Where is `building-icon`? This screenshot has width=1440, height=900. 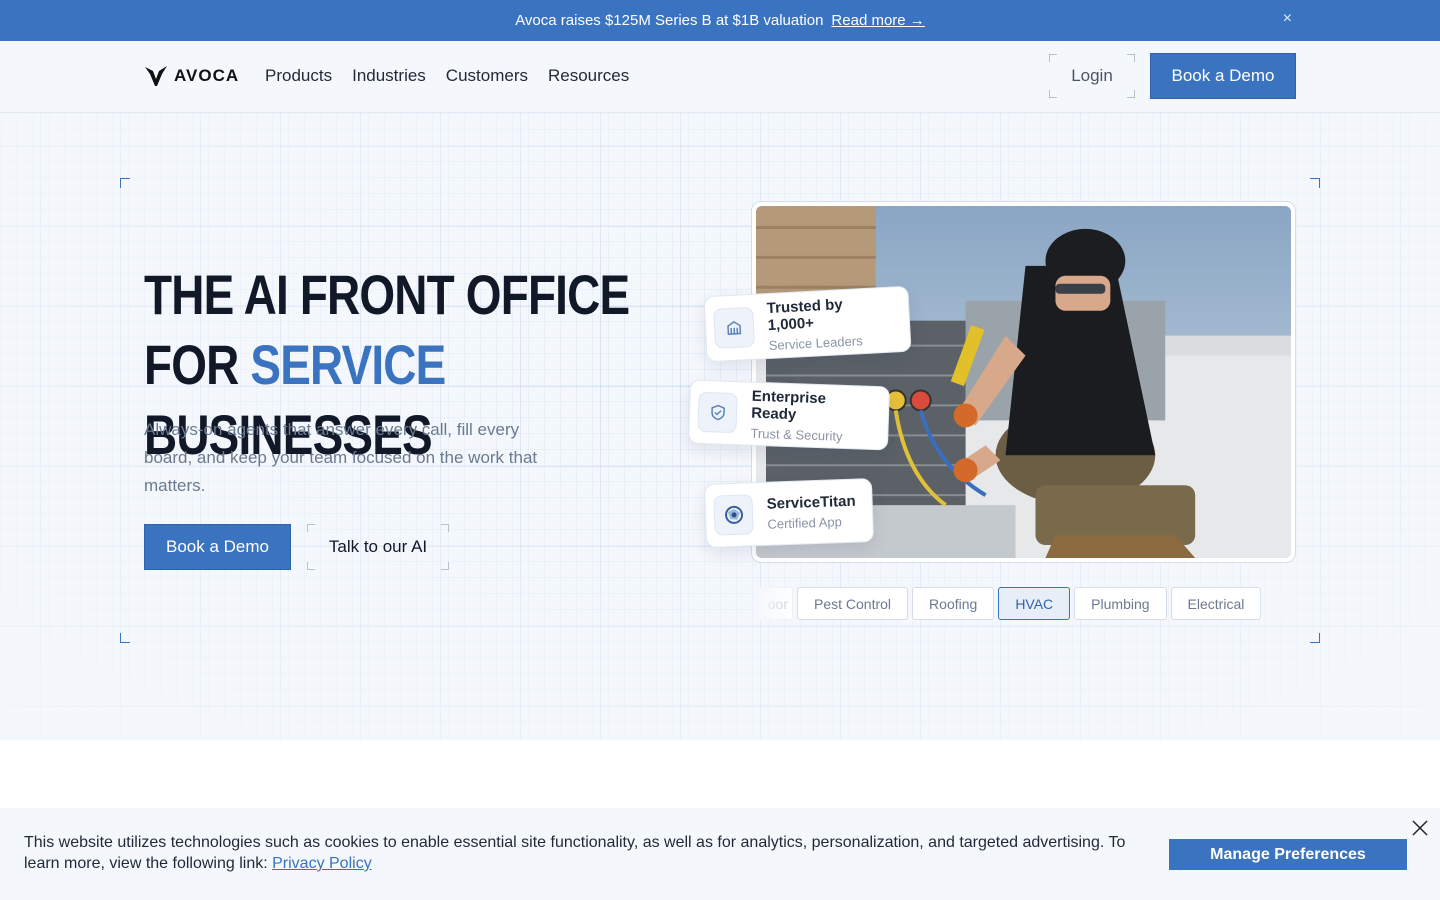 building-icon is located at coordinates (734, 327).